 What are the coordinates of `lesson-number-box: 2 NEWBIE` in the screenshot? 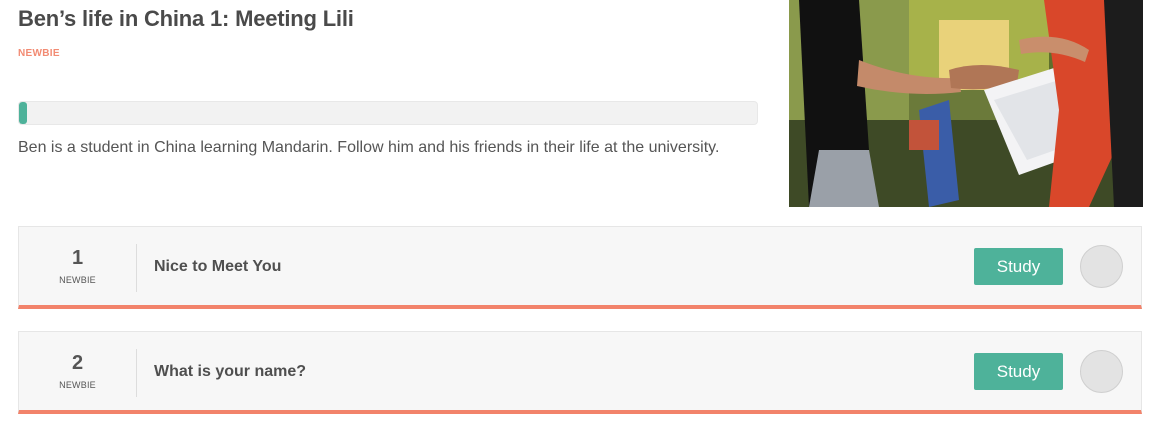 It's located at (77, 371).